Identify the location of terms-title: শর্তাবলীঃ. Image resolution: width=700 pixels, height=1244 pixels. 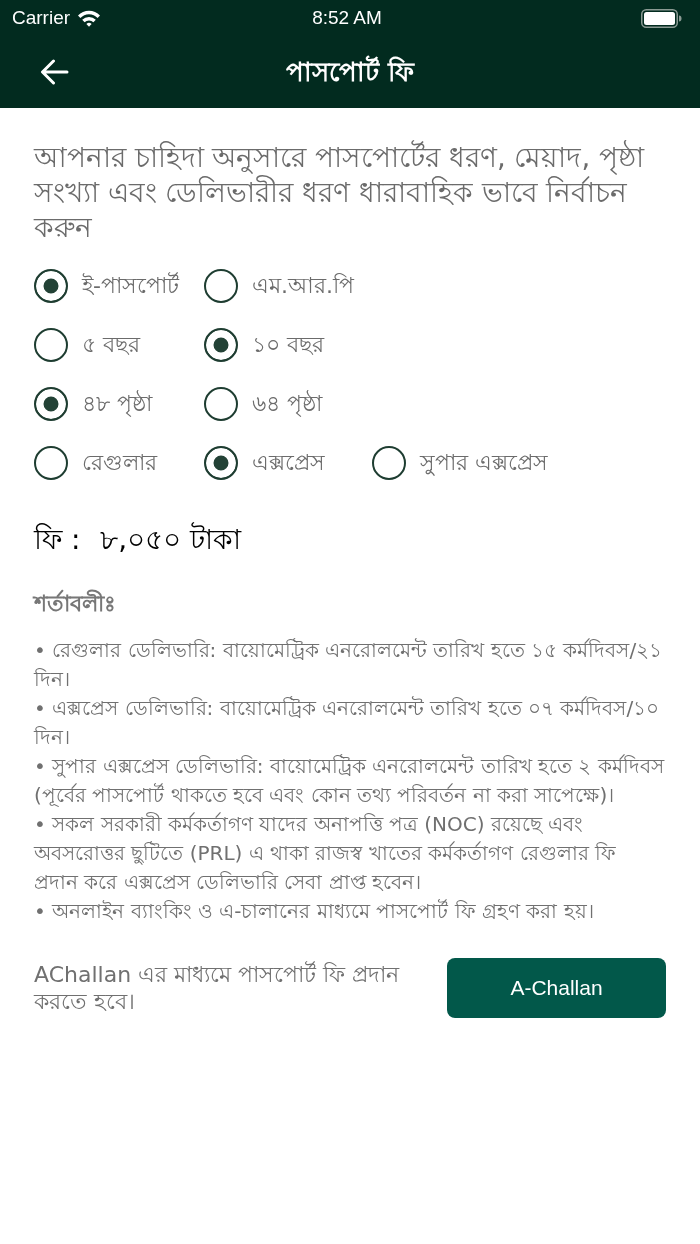
(75, 603).